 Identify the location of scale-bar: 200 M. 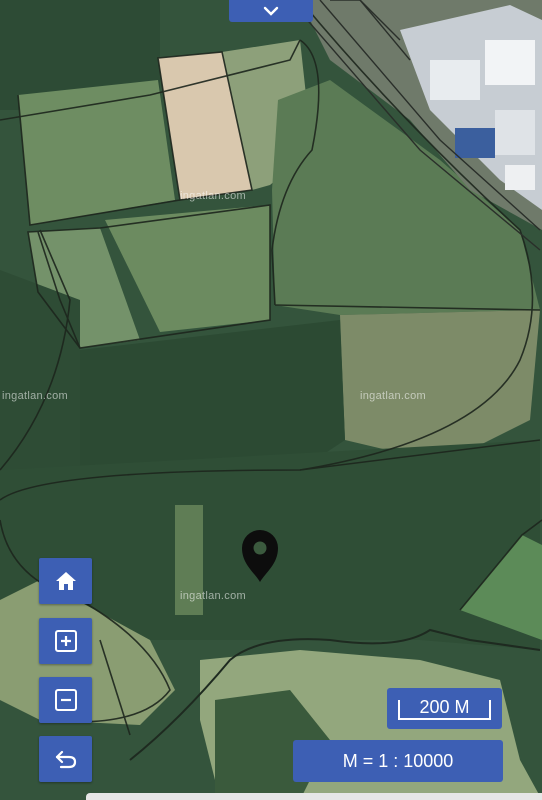
(444, 708).